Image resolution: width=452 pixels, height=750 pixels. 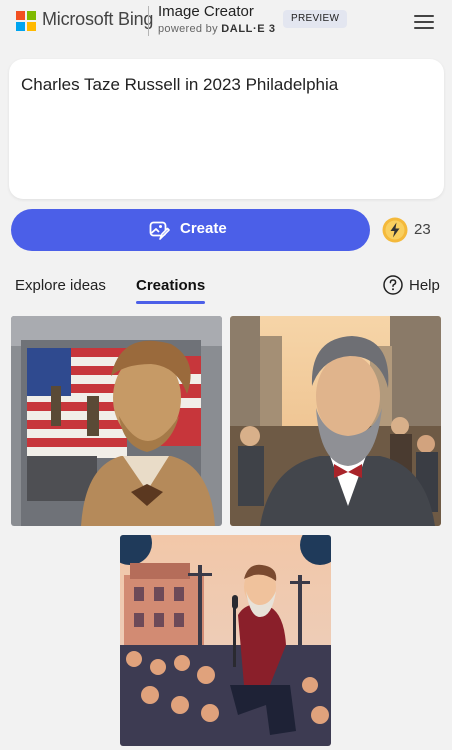 What do you see at coordinates (60, 285) in the screenshot?
I see `tab-explore-ideas: Explore ideas` at bounding box center [60, 285].